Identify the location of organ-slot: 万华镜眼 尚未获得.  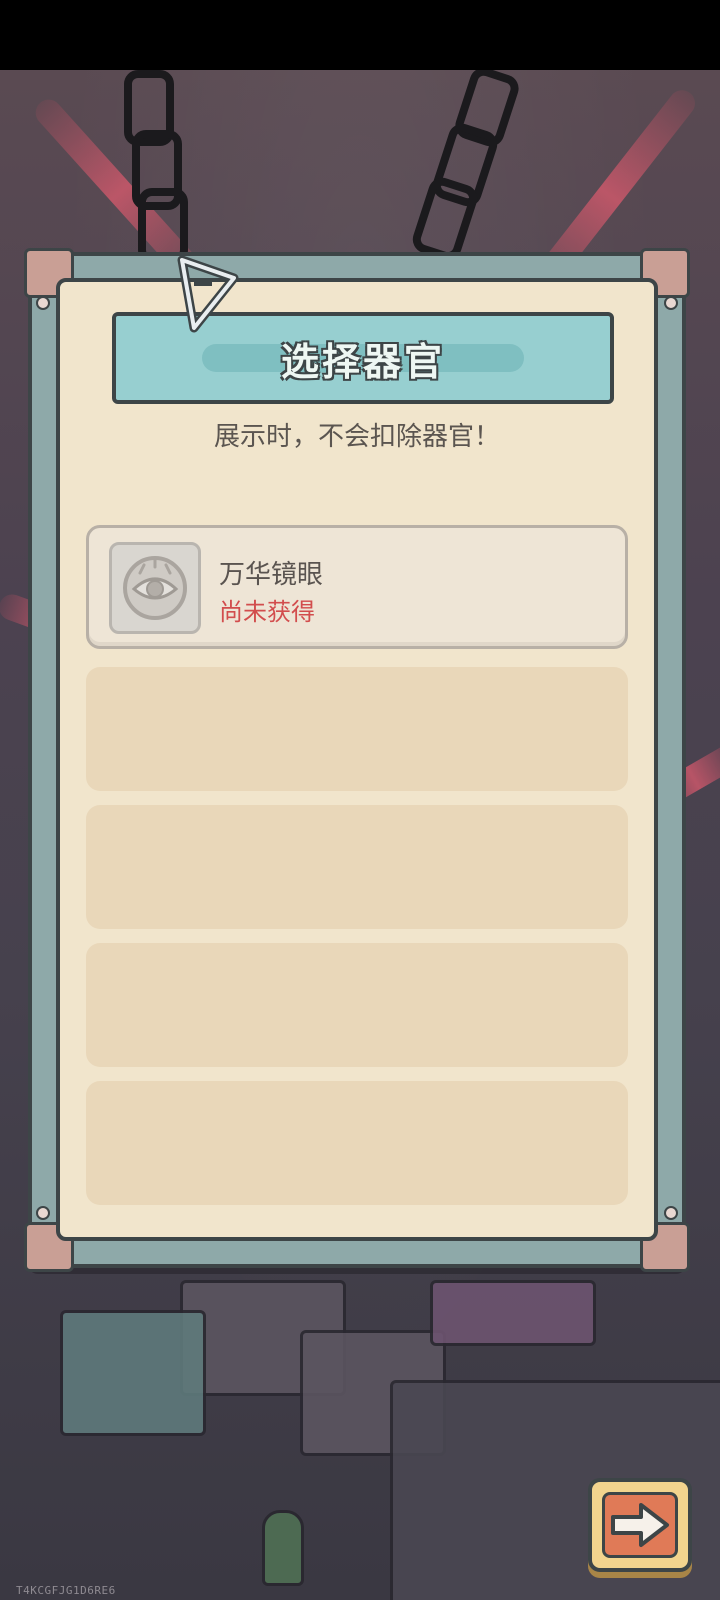
(357, 587).